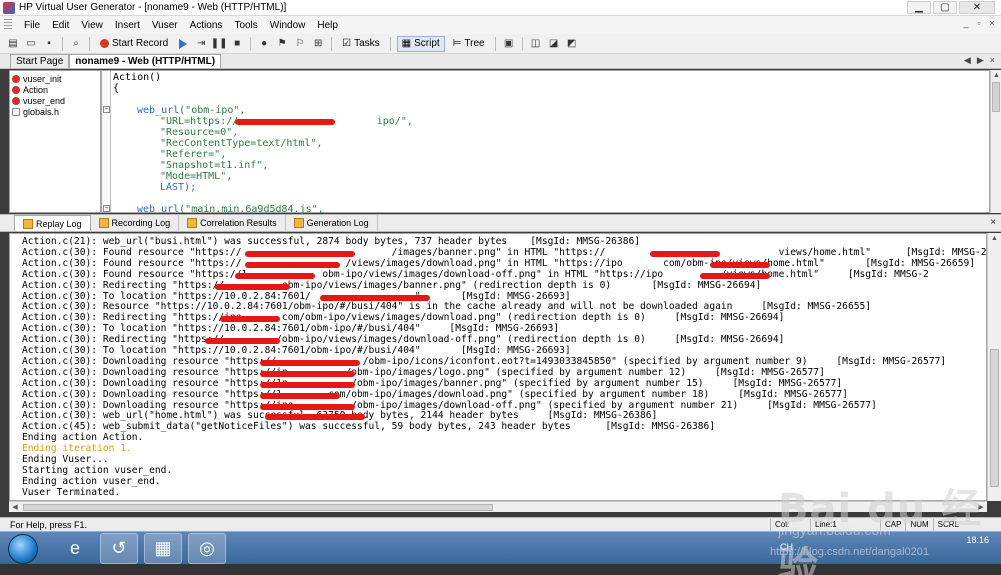 The height and width of the screenshot is (575, 1001). Describe the element at coordinates (993, 222) in the screenshot. I see `output-close-icon: ×` at that location.